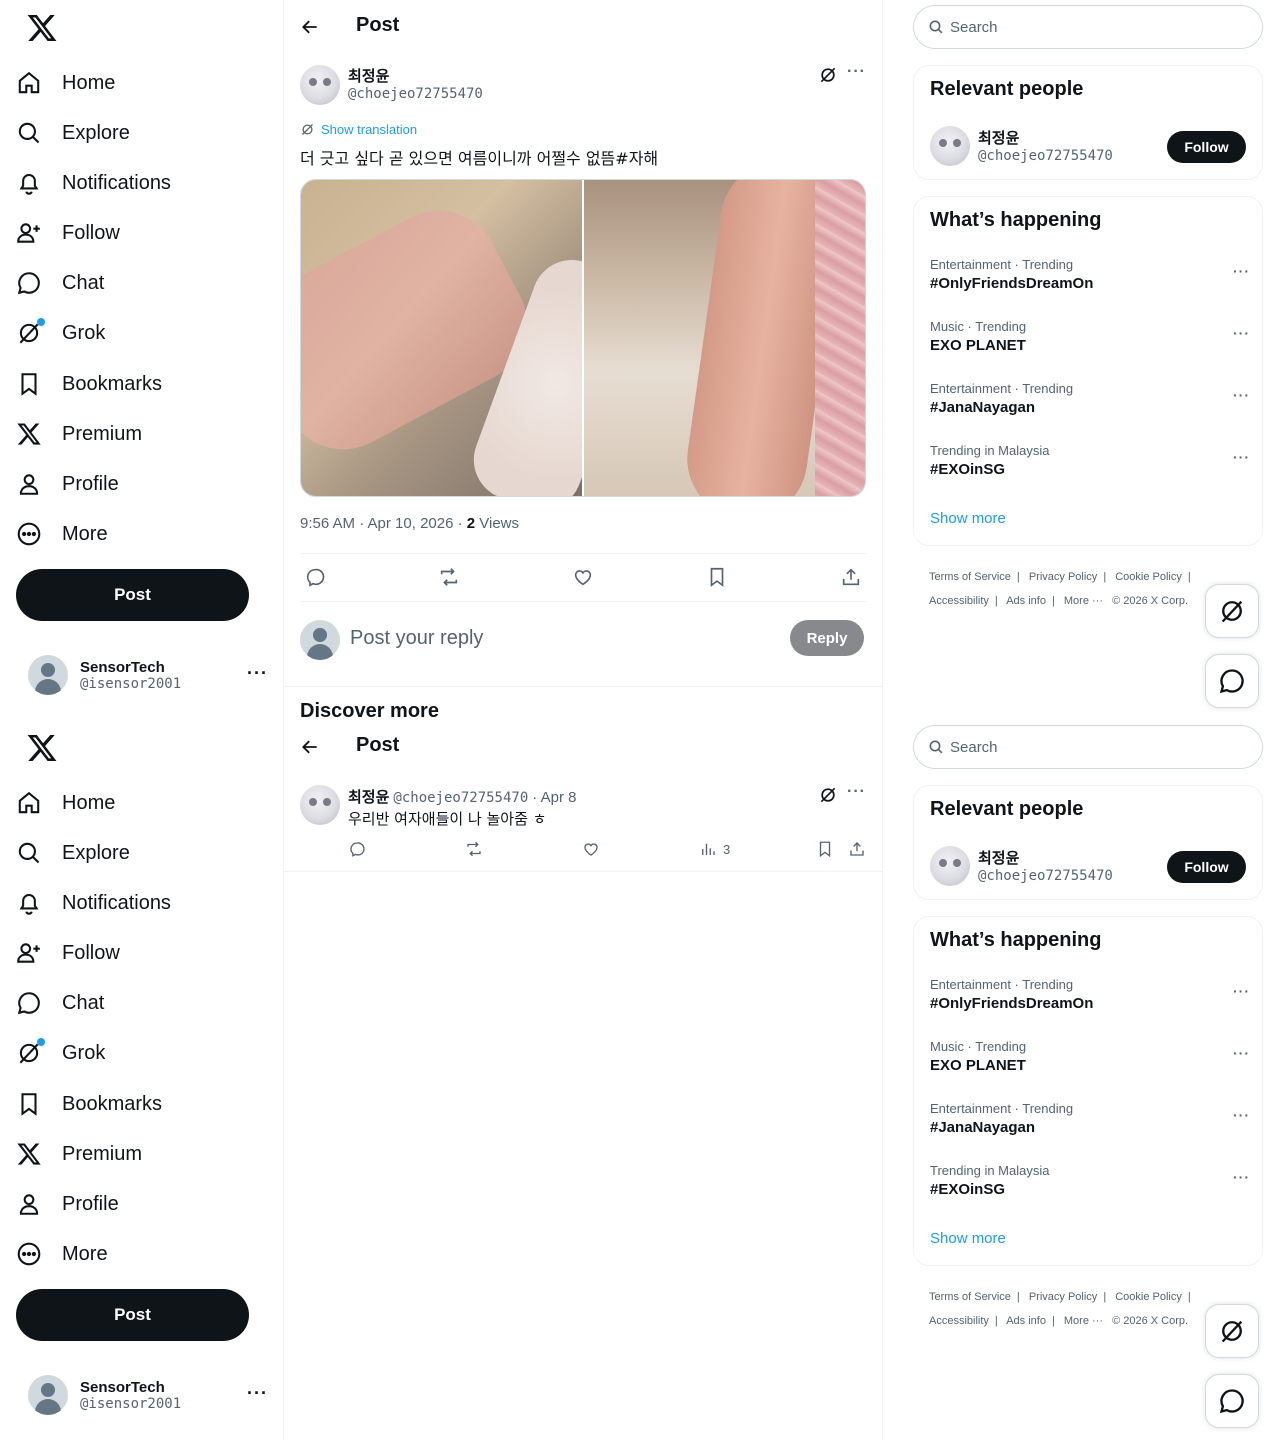 This screenshot has height=1440, width=1280. I want to click on more-link: More ···, so click(1083, 1321).